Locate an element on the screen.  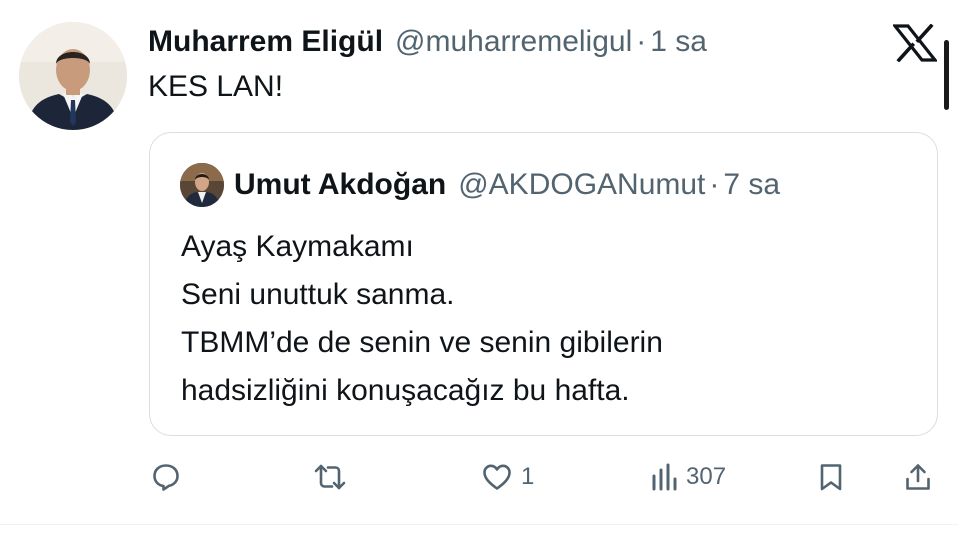
retweet-button is located at coordinates (330, 477).